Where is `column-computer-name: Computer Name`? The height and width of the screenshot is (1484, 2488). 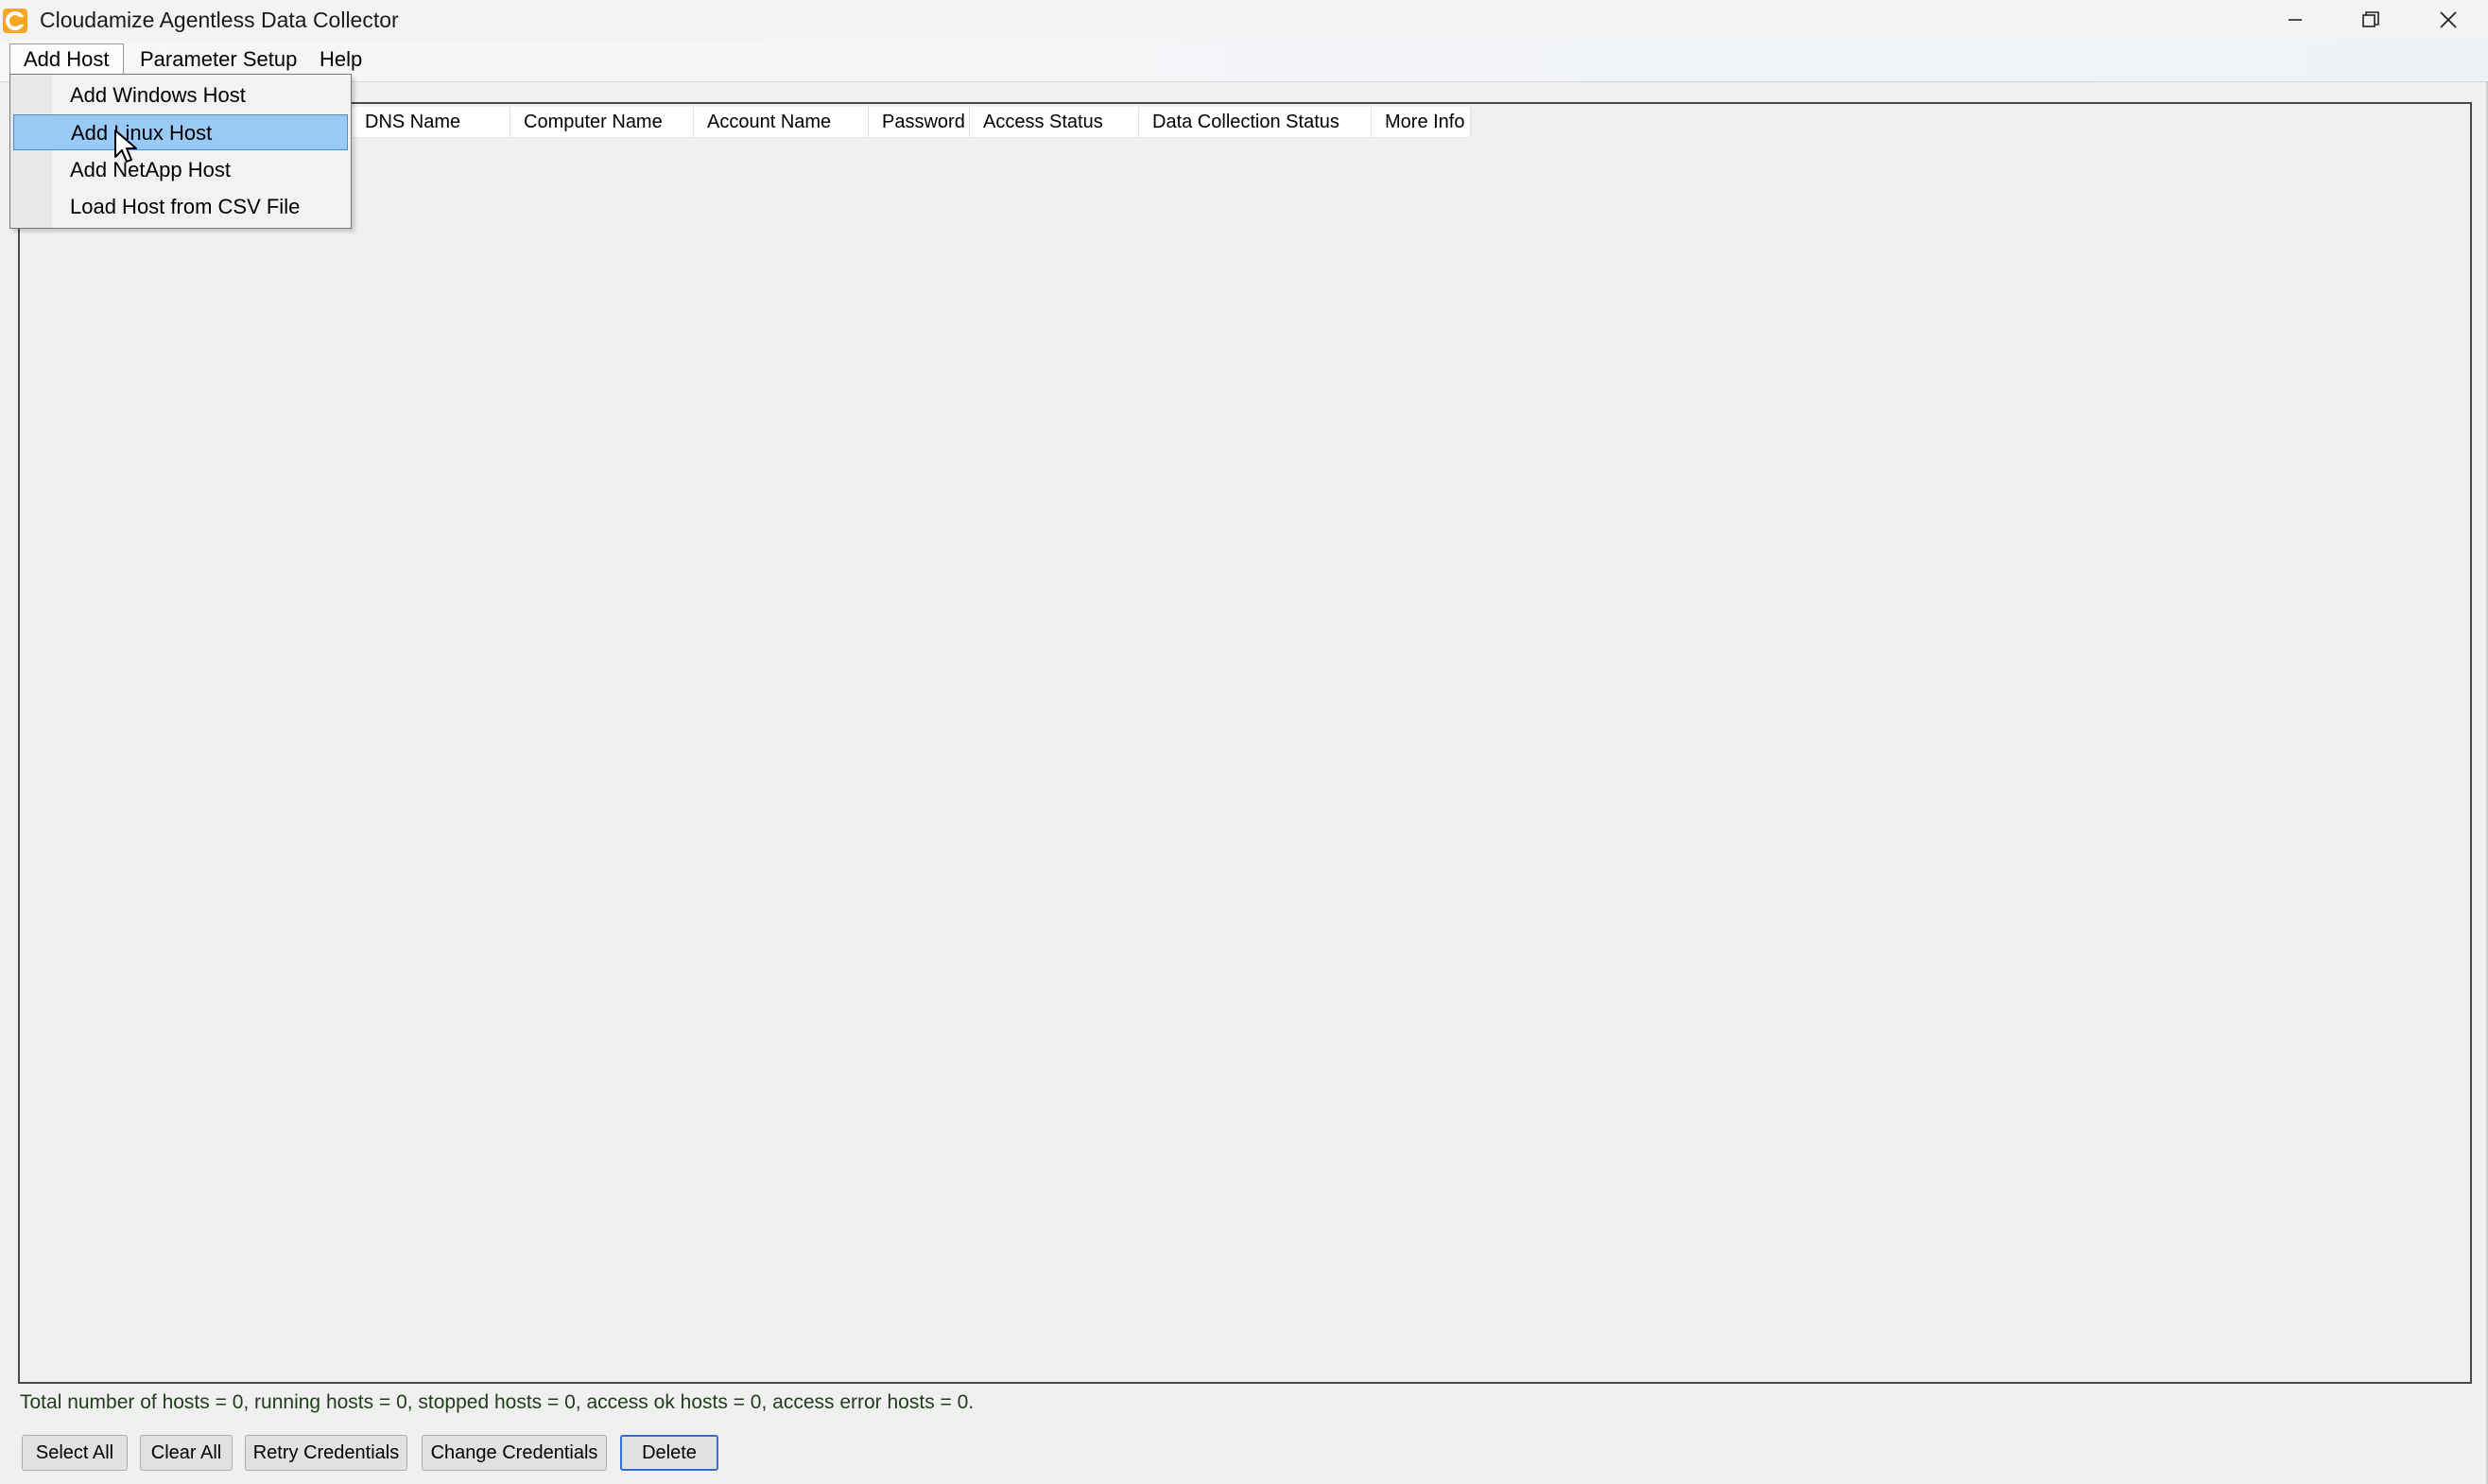
column-computer-name: Computer Name is located at coordinates (602, 122).